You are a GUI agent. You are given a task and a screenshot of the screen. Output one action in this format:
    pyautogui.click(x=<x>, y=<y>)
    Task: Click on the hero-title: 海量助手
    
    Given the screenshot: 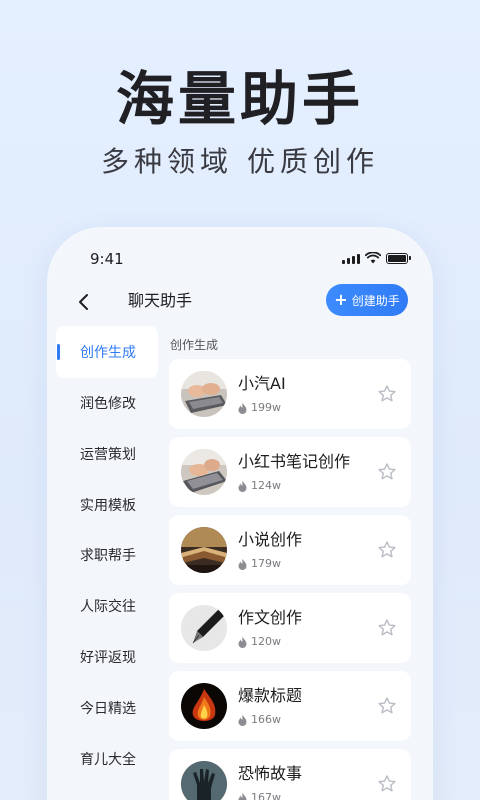 What is the action you would take?
    pyautogui.click(x=239, y=99)
    